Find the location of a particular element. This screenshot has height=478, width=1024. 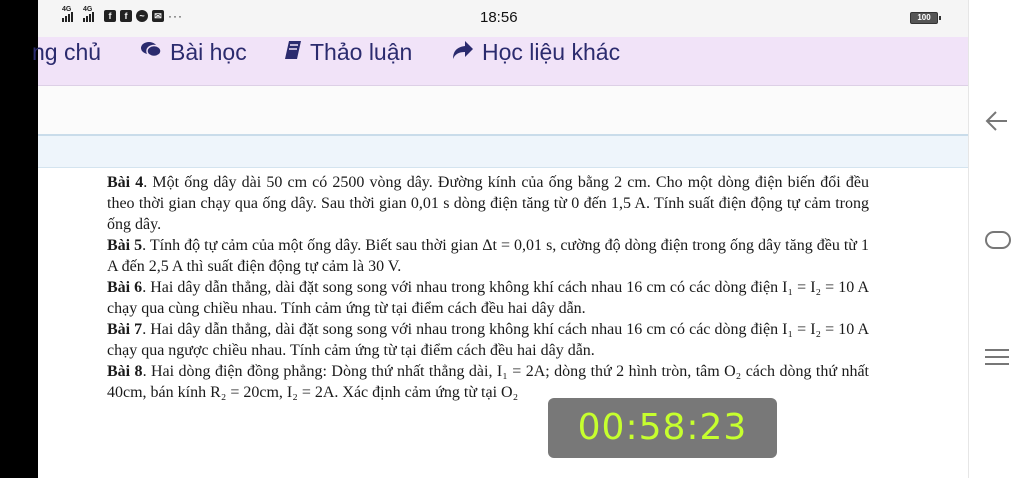

mail-icon: ✉ is located at coordinates (158, 16).